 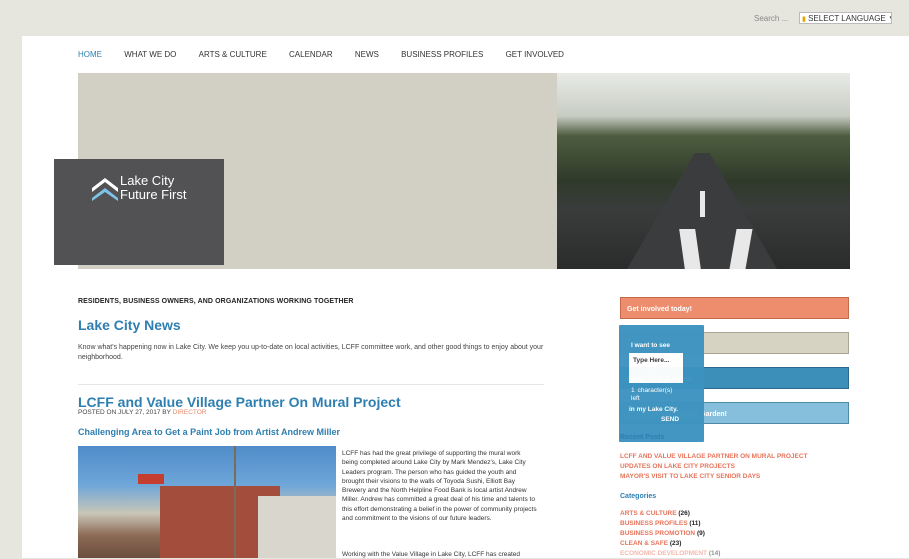 I want to click on nav-item-home: HOME, so click(x=90, y=54).